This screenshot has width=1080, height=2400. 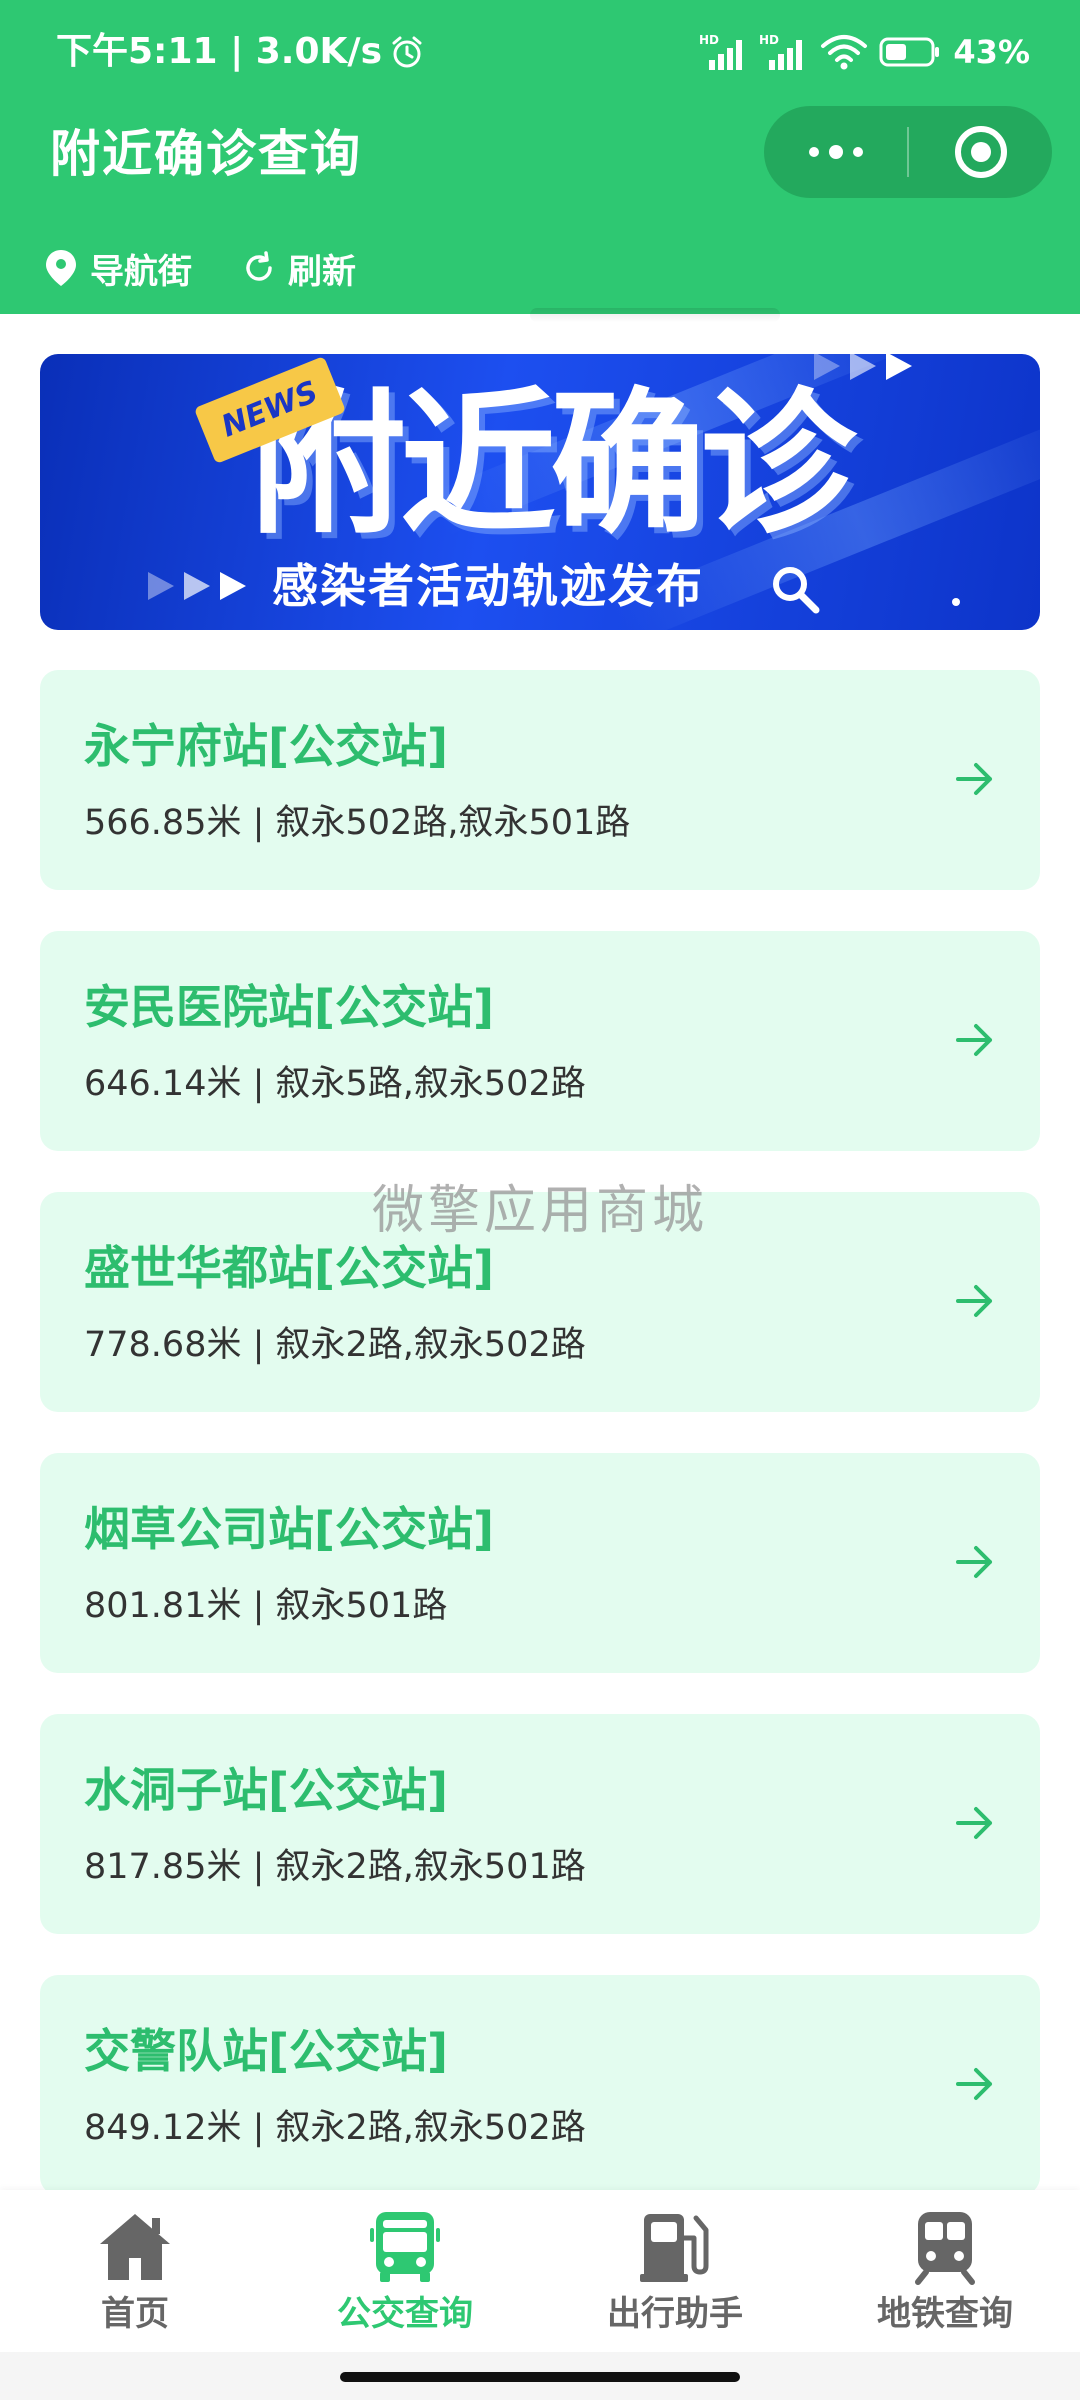 What do you see at coordinates (405, 2314) in the screenshot?
I see `tab-label: 公交查询` at bounding box center [405, 2314].